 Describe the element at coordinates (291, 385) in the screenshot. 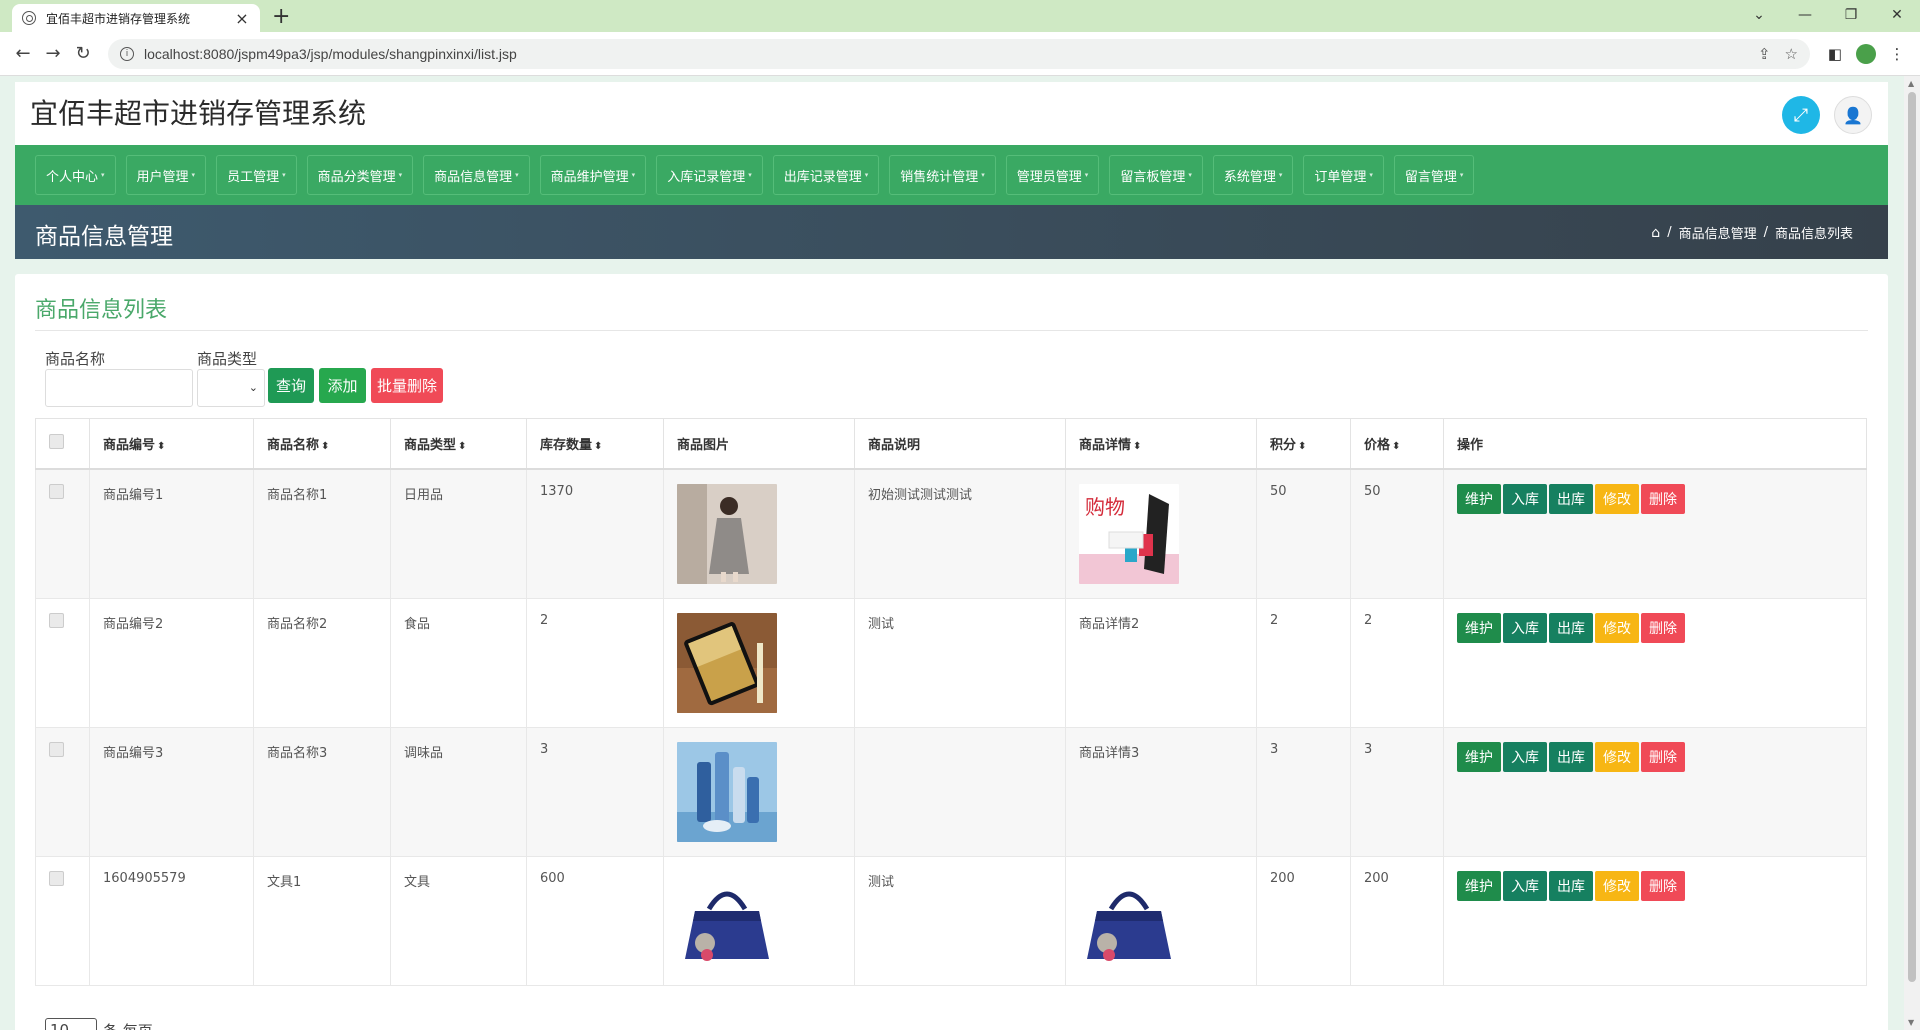

I see `search-button: 查询` at that location.